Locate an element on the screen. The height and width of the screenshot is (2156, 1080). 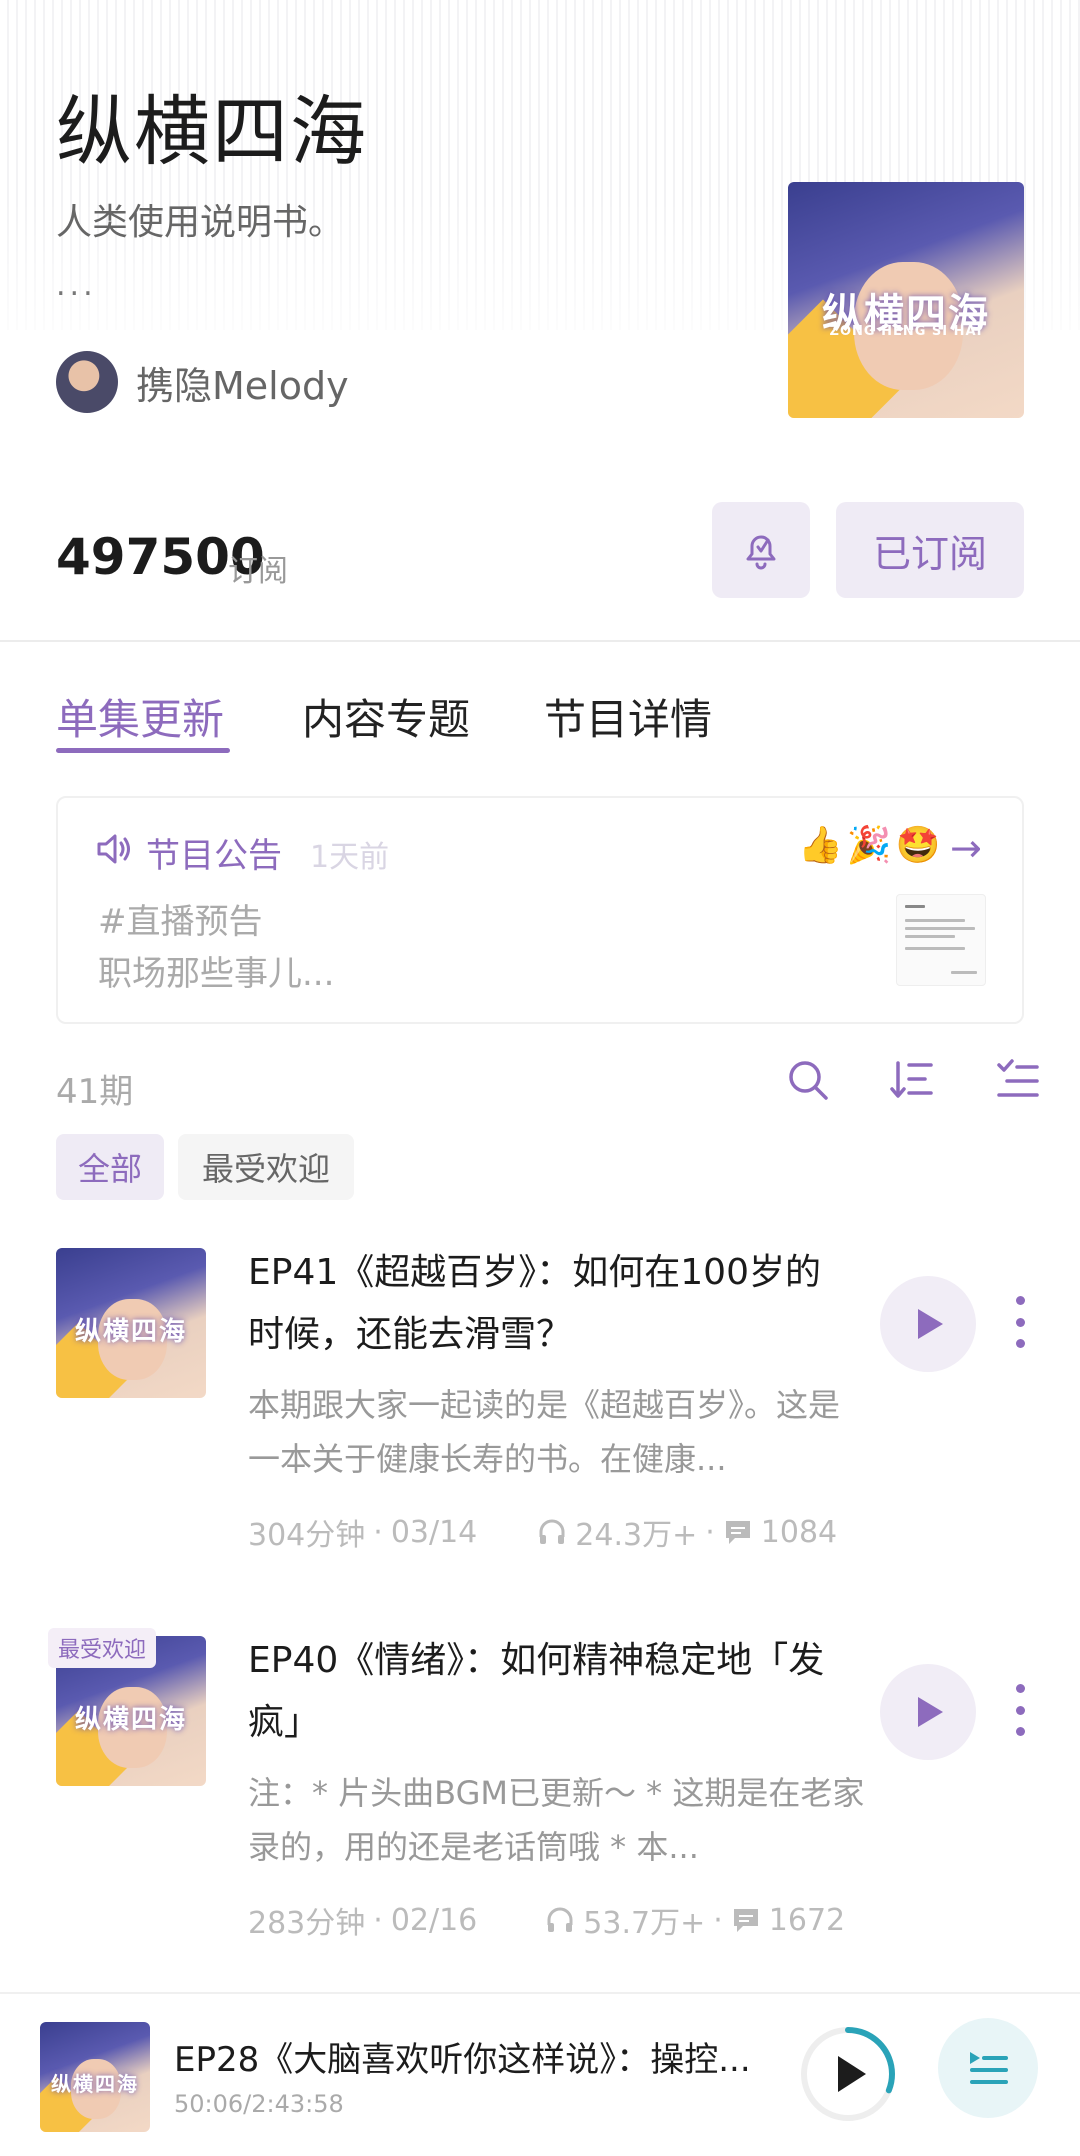
tab-details: 节目详情 is located at coordinates (628, 716).